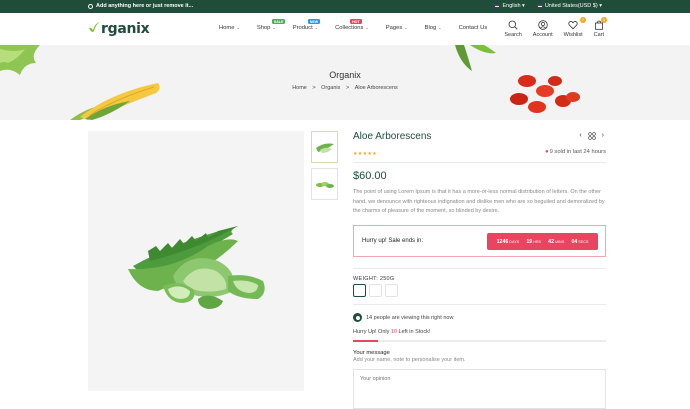 The image size is (690, 409). I want to click on fire-icon: ●, so click(547, 152).